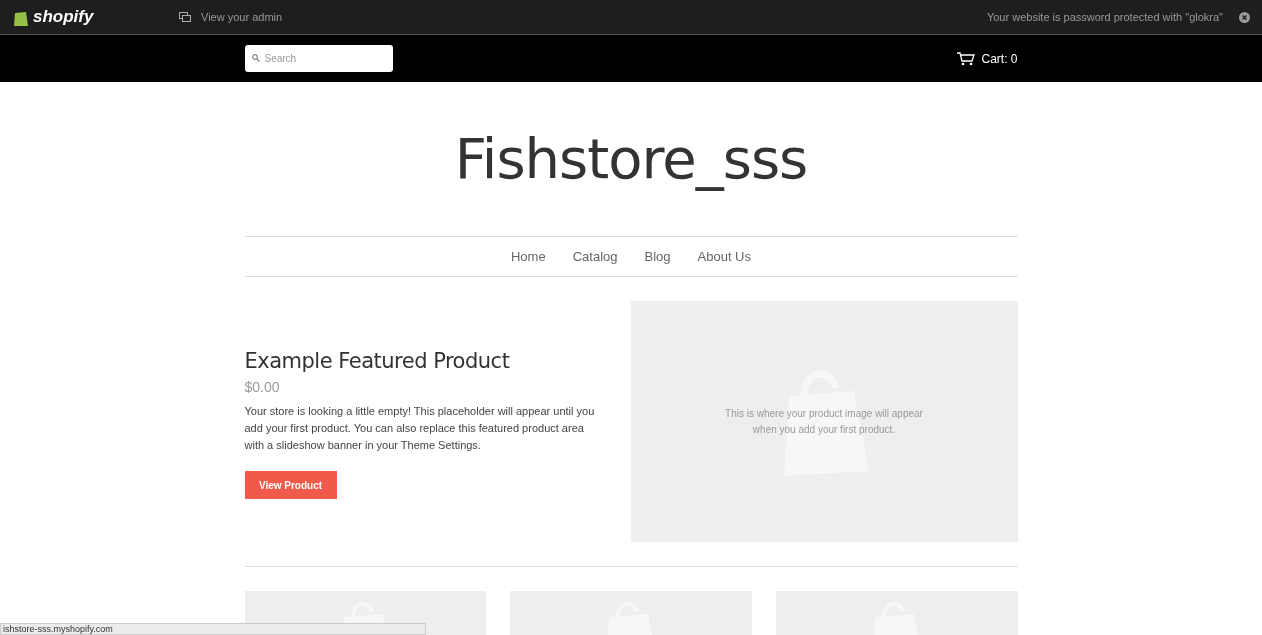  Describe the element at coordinates (966, 58) in the screenshot. I see `cart-icon` at that location.